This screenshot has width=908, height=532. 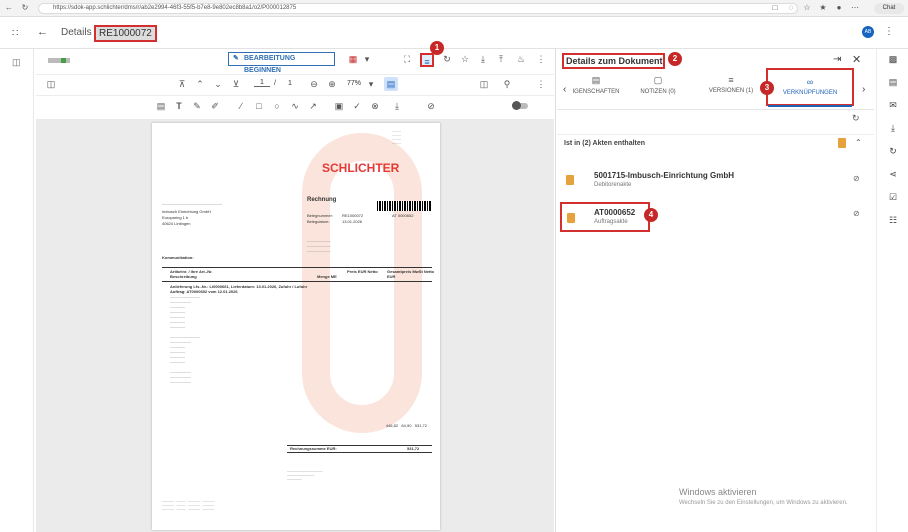 I want to click on tabs-prev-icon: ‹, so click(x=564, y=89).